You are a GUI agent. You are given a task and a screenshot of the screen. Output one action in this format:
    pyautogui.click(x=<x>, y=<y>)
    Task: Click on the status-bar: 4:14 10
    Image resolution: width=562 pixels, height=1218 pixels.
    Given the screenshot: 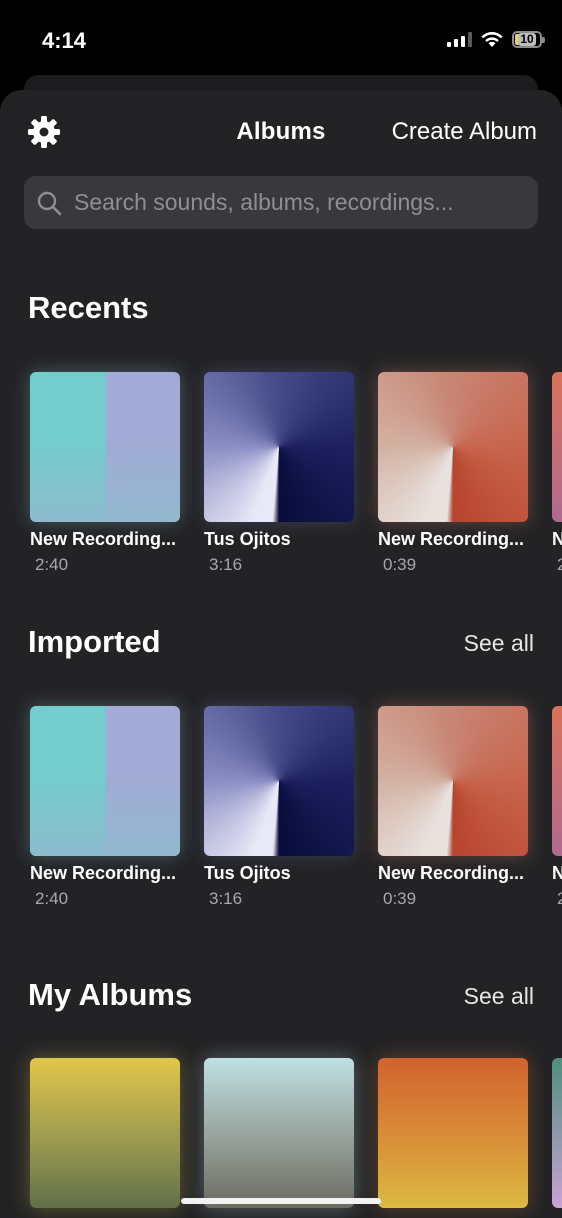 What is the action you would take?
    pyautogui.click(x=281, y=40)
    